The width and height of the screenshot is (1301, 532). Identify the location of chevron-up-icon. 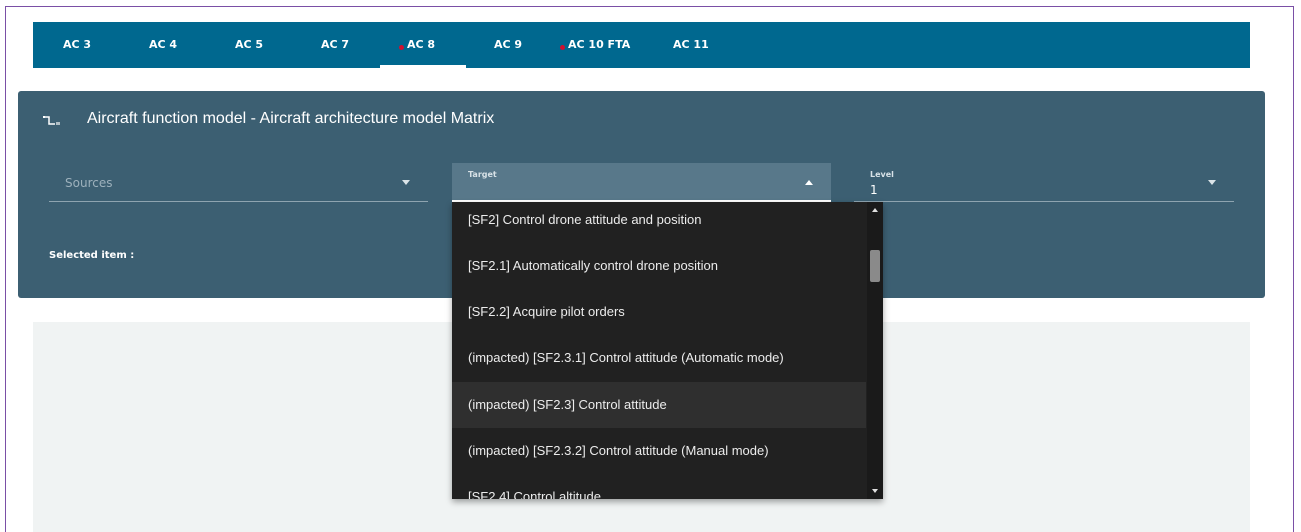
(809, 182).